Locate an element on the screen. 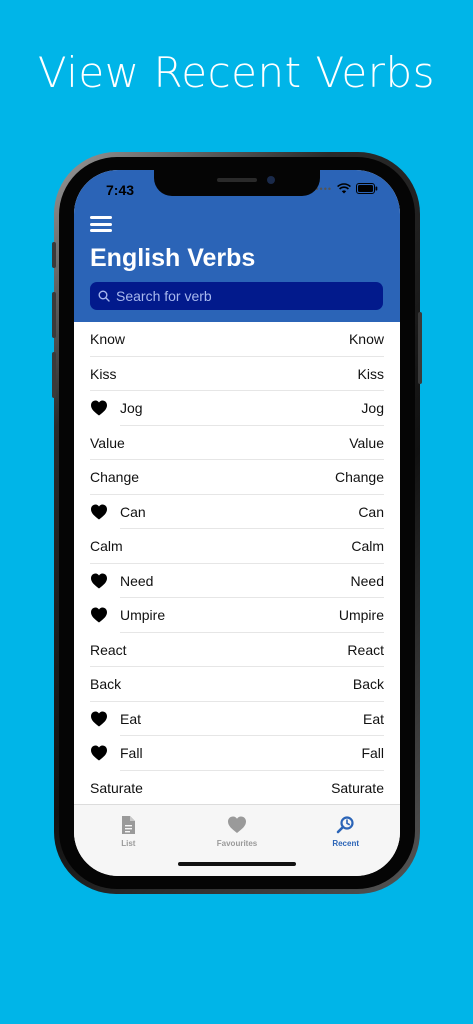 This screenshot has width=473, height=1024. tab-label: Favourites is located at coordinates (237, 843).